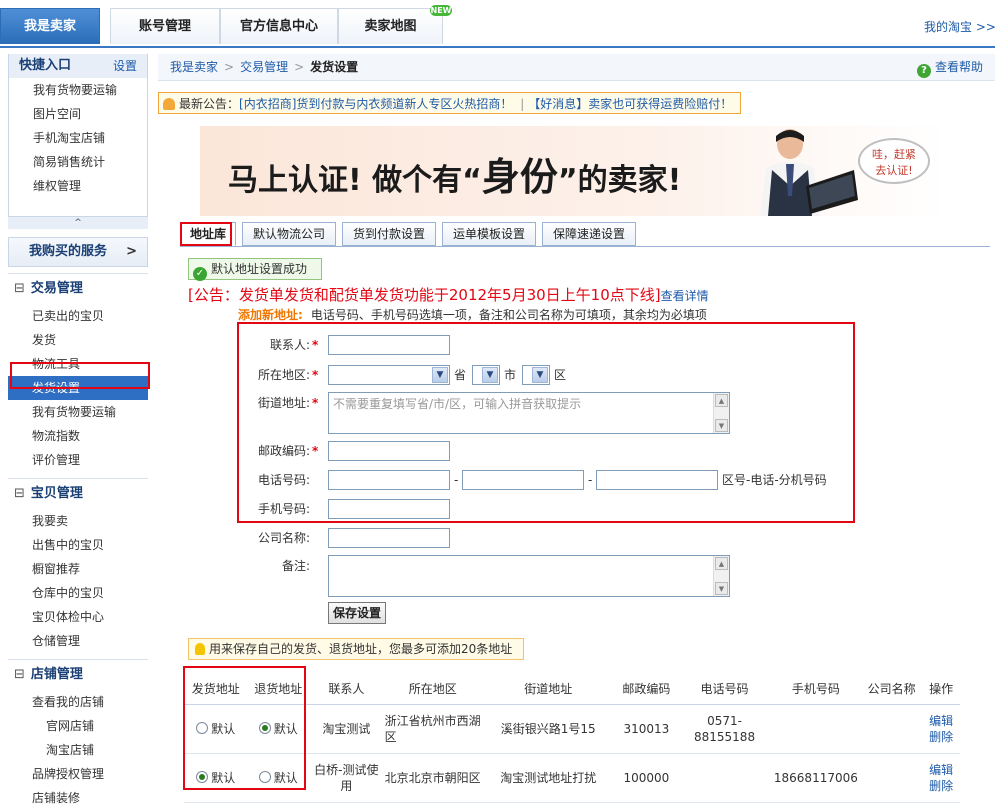 Image resolution: width=995 pixels, height=810 pixels. Describe the element at coordinates (78, 702) in the screenshot. I see `sidebar-item-view-shop: 查看我的店铺` at that location.